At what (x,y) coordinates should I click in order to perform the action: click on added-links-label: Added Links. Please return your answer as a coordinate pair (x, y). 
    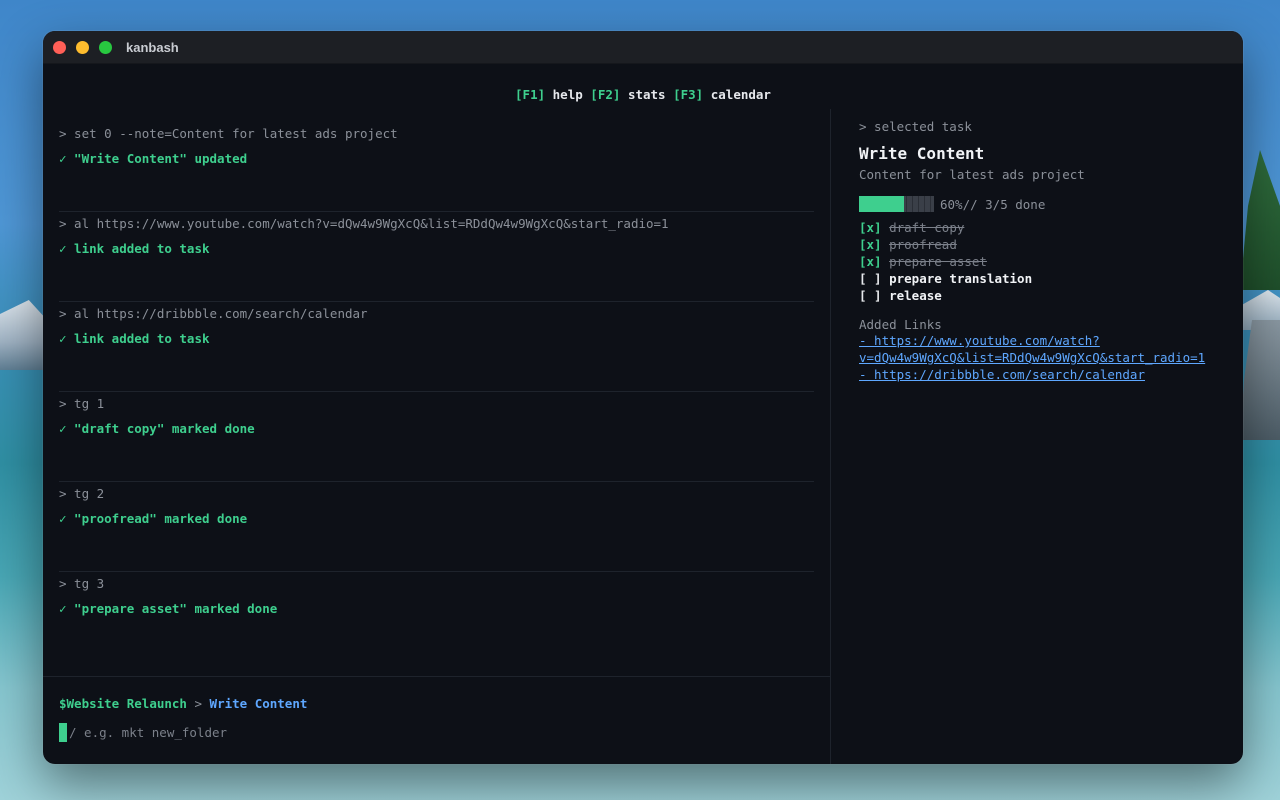
    Looking at the image, I should click on (900, 324).